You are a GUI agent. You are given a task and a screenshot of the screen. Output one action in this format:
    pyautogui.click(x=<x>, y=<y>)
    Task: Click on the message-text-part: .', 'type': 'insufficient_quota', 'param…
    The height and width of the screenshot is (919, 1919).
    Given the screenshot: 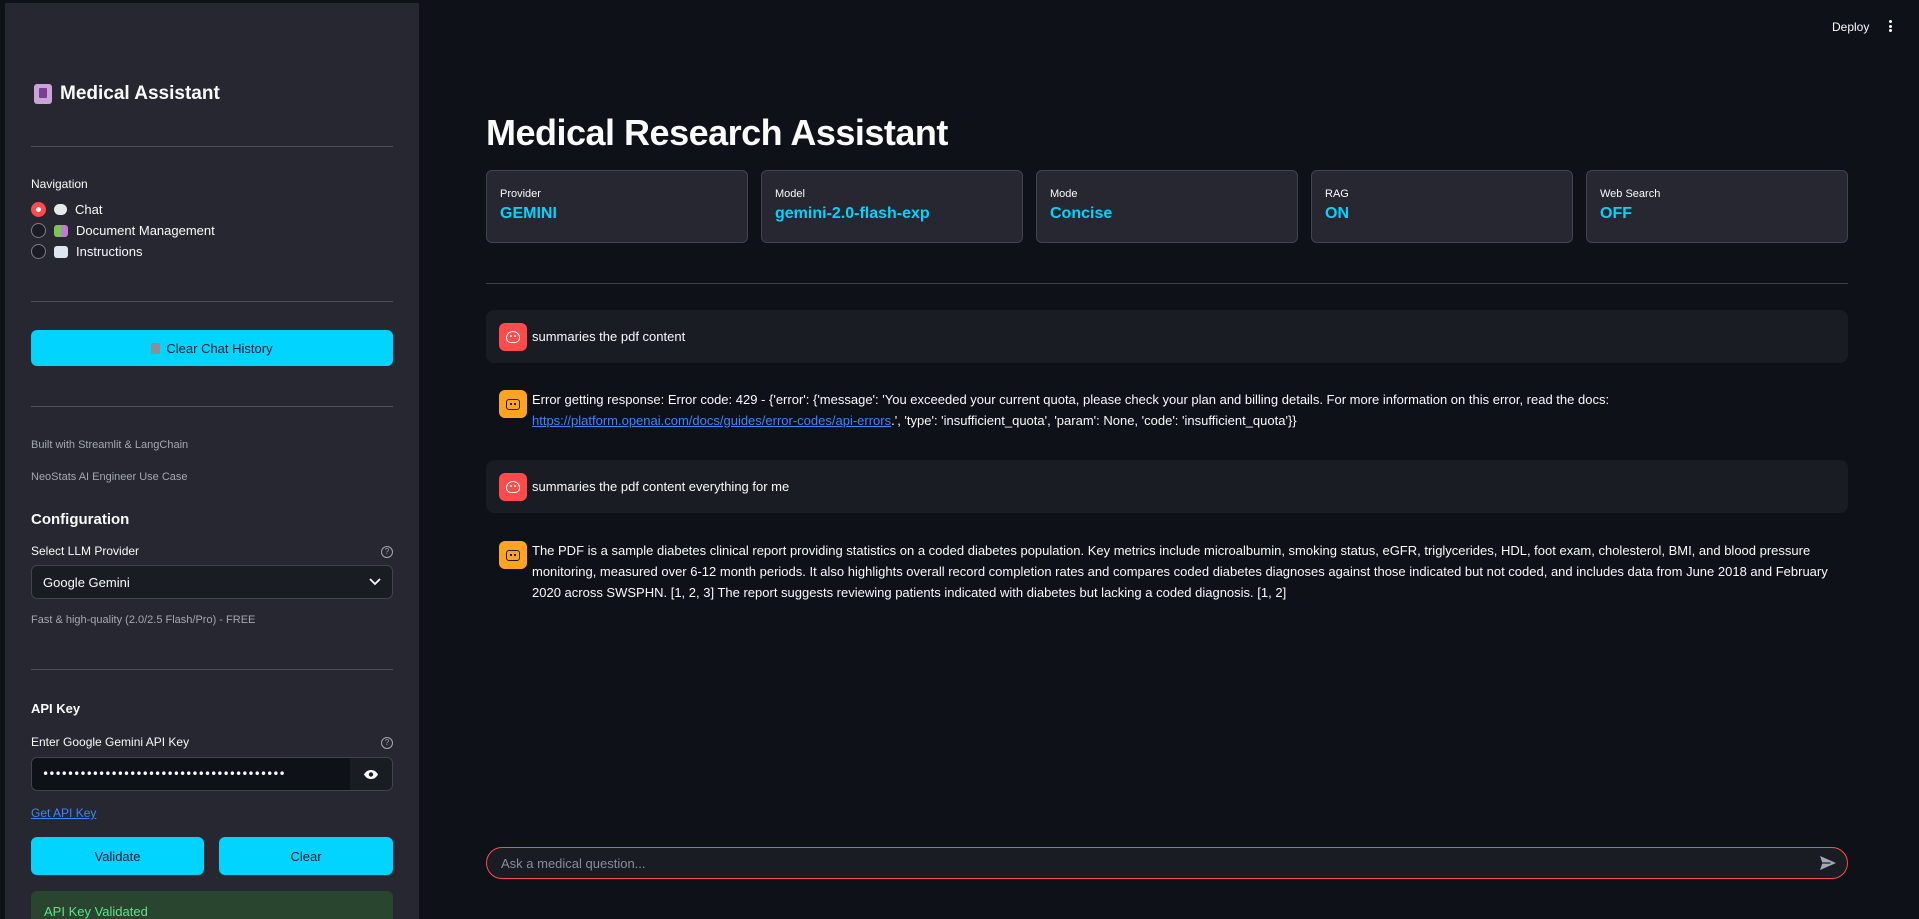 What is the action you would take?
    pyautogui.click(x=1094, y=420)
    